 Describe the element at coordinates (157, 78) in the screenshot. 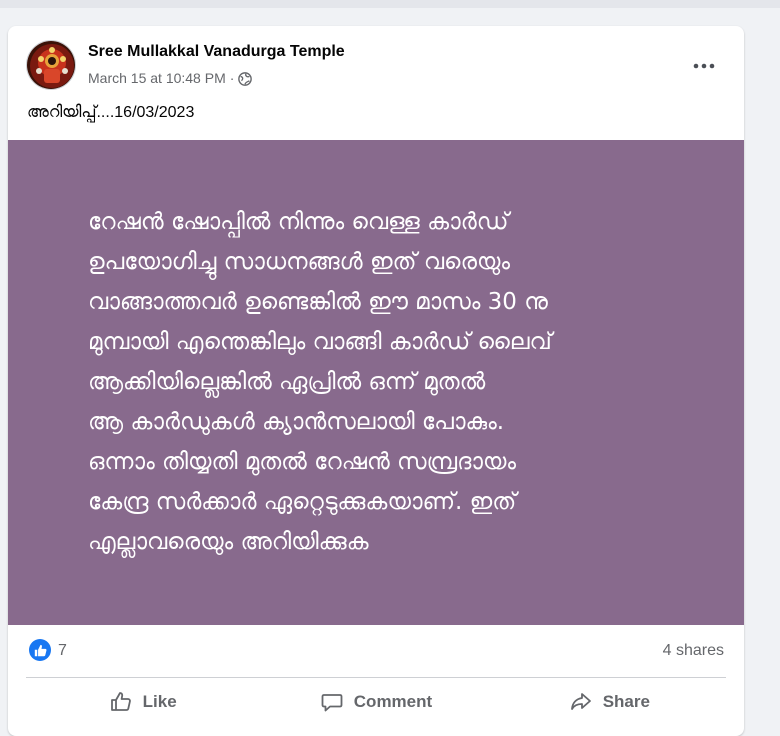

I see `post-timestamp: March 15 at 10:48 PM` at that location.